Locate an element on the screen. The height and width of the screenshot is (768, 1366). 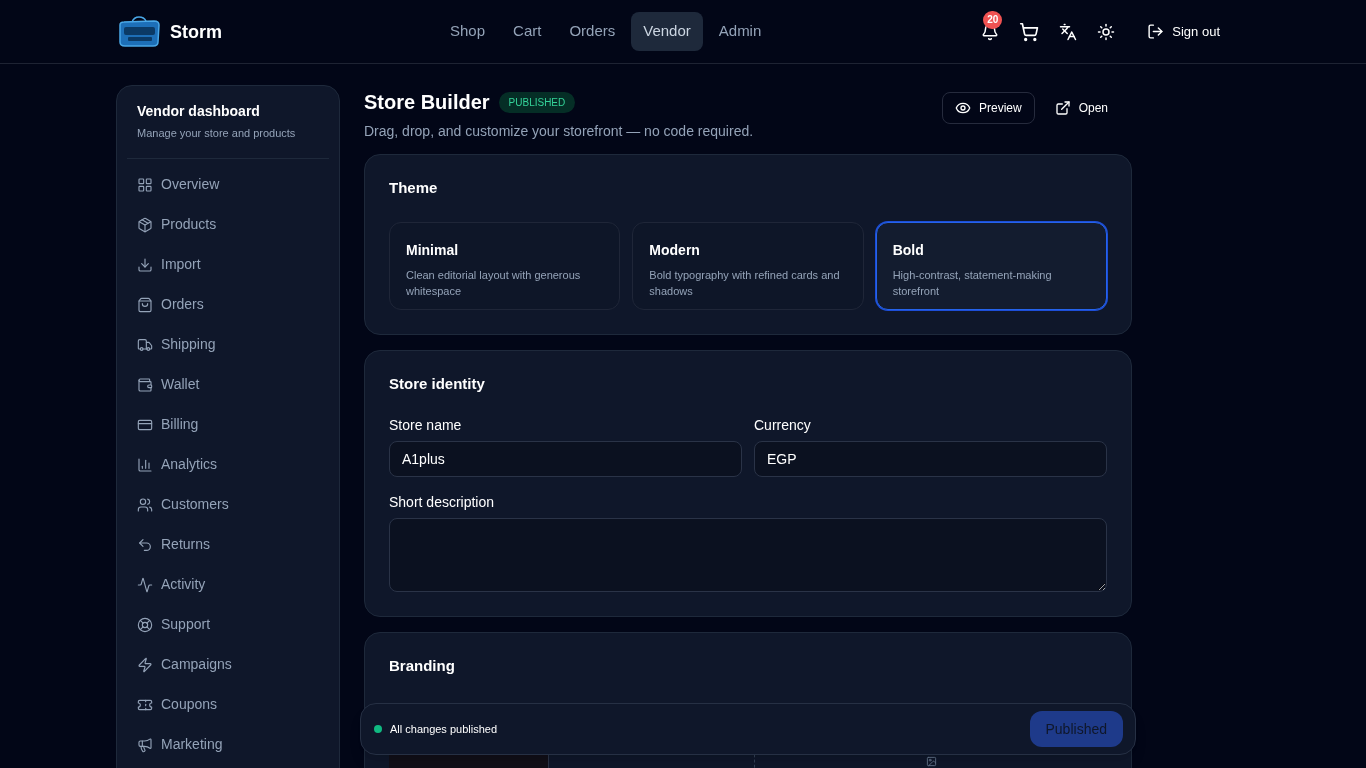
section-title: Store identity is located at coordinates (437, 383).